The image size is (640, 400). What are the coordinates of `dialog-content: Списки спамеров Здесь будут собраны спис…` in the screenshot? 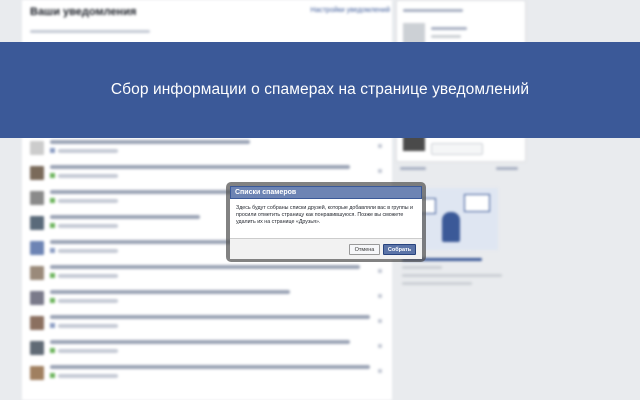 It's located at (326, 222).